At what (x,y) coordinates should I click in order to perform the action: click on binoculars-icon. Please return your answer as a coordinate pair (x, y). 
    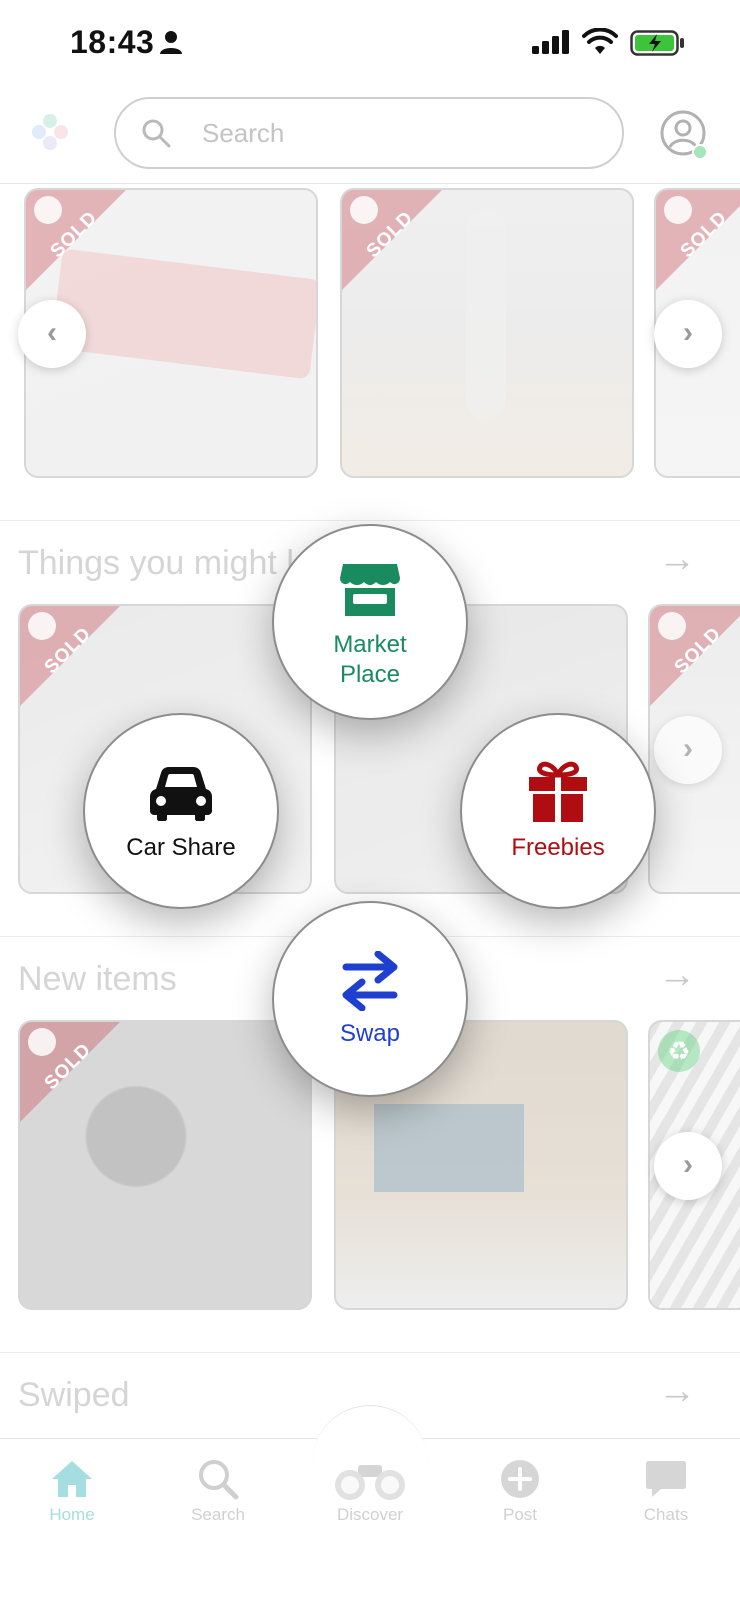
    Looking at the image, I should click on (370, 1482).